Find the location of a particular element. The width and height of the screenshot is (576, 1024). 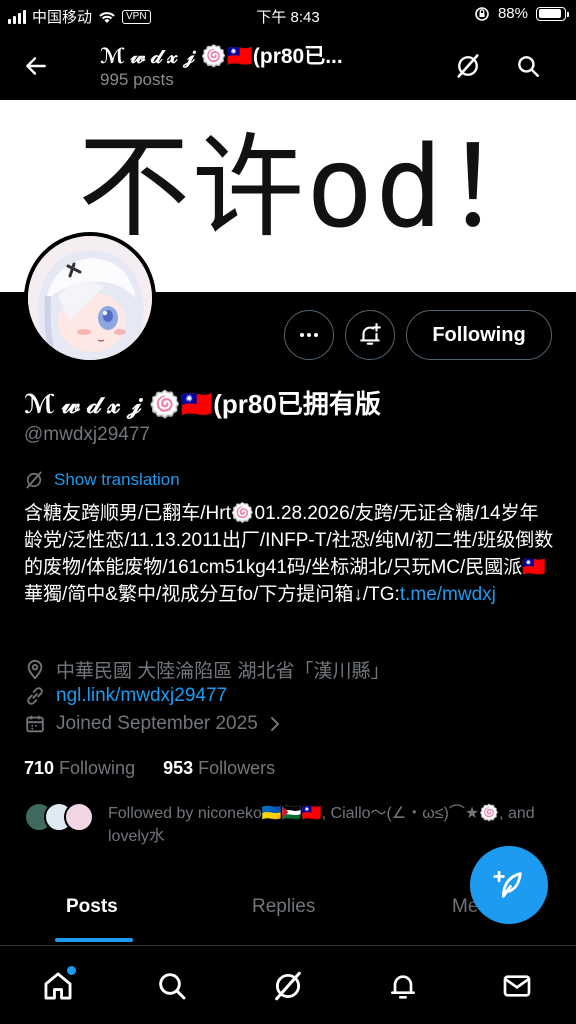

search-button is located at coordinates (528, 66).